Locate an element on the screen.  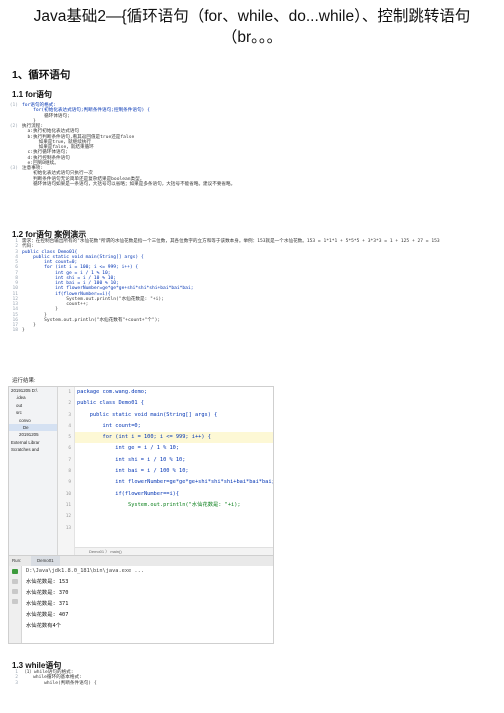
code-text: d:执行控制条件语句 is located at coordinates (46, 158).